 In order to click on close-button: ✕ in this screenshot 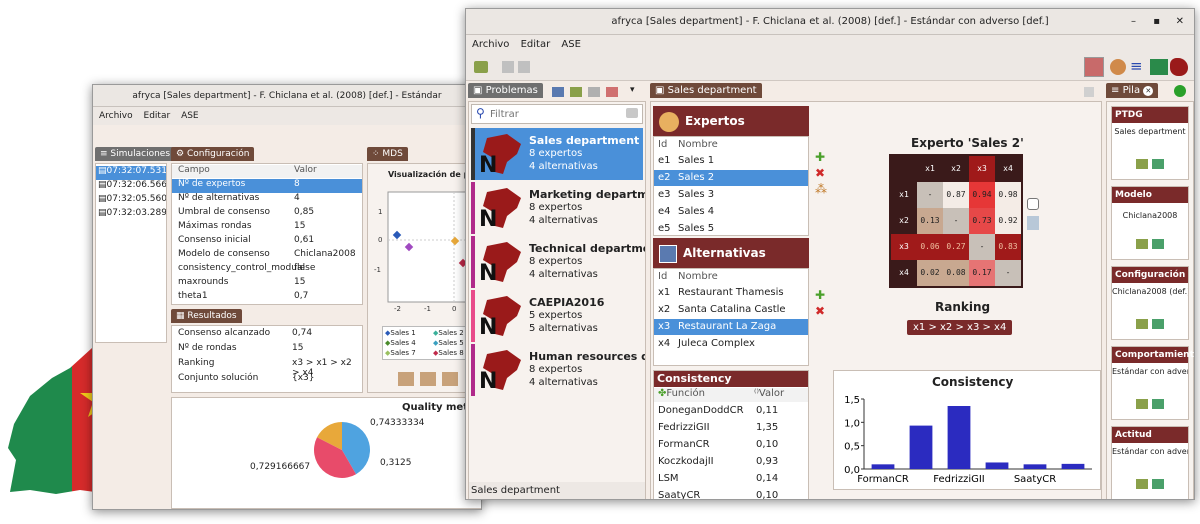, I will do `click(1180, 22)`.